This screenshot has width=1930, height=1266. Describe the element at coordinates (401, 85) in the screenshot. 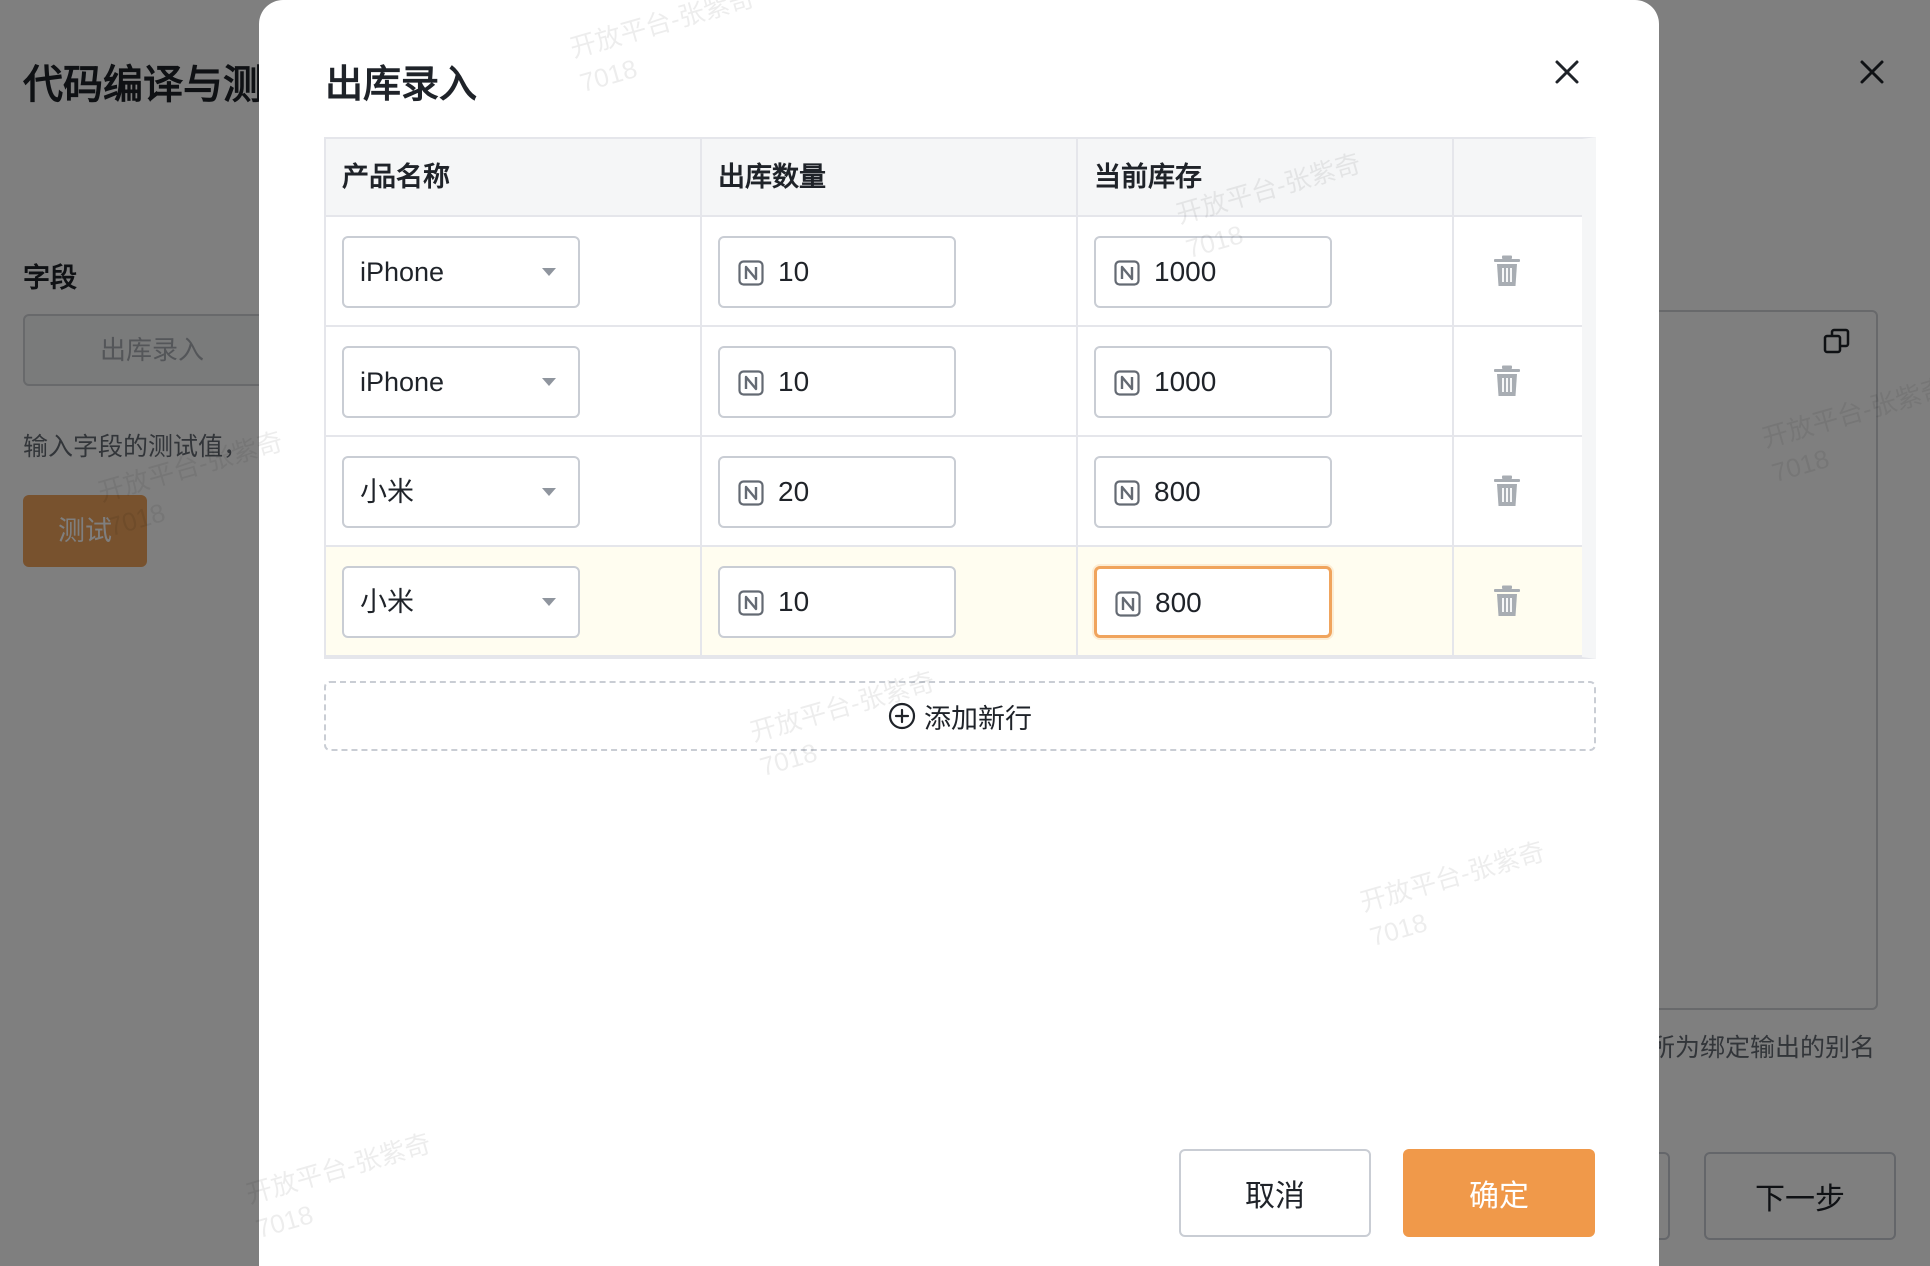

I see `dialog-title: 出库录入` at that location.